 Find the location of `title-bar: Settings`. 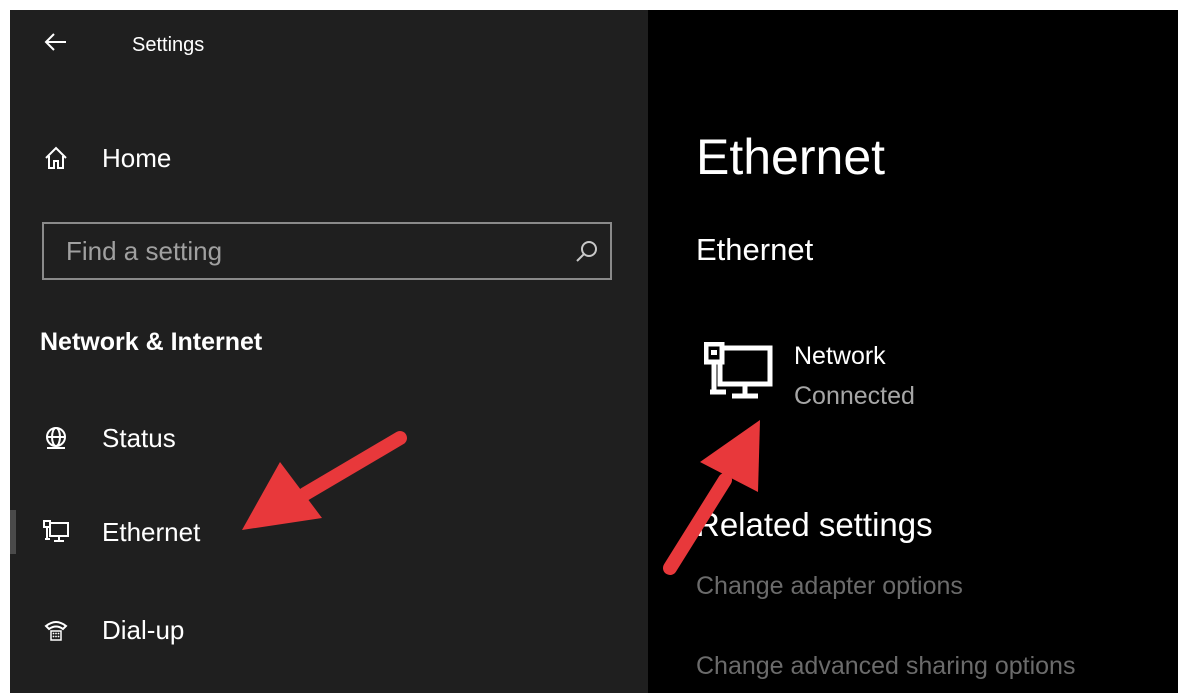

title-bar: Settings is located at coordinates (329, 45).